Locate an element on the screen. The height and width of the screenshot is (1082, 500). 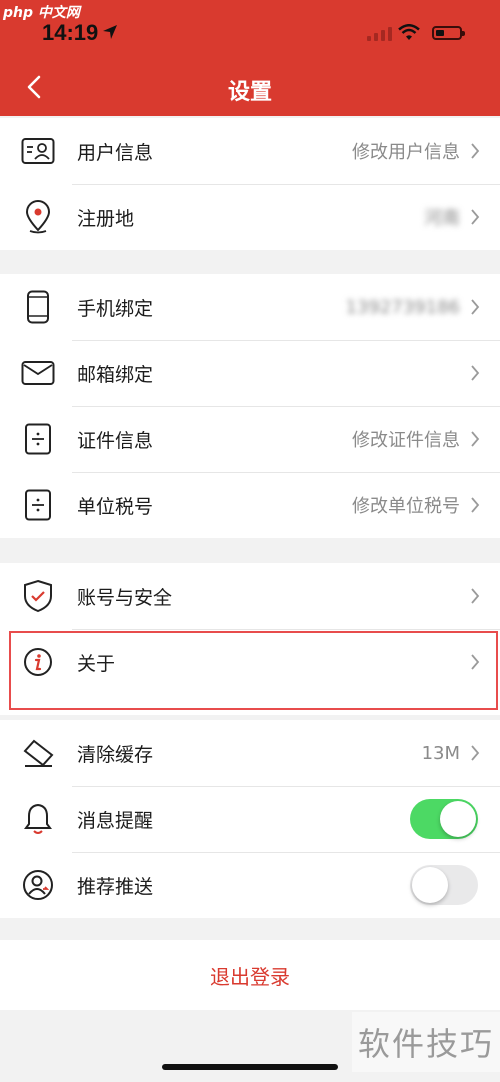
message-notify-toggle is located at coordinates (444, 819).